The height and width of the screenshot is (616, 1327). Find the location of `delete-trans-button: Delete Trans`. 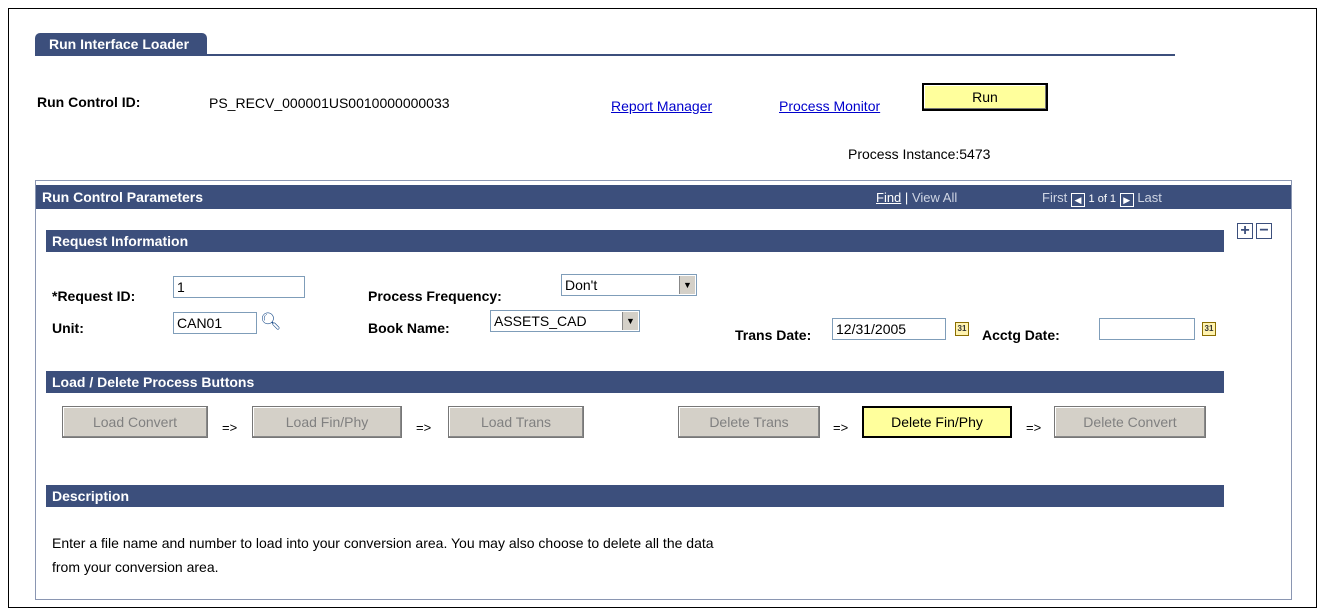

delete-trans-button: Delete Trans is located at coordinates (749, 422).